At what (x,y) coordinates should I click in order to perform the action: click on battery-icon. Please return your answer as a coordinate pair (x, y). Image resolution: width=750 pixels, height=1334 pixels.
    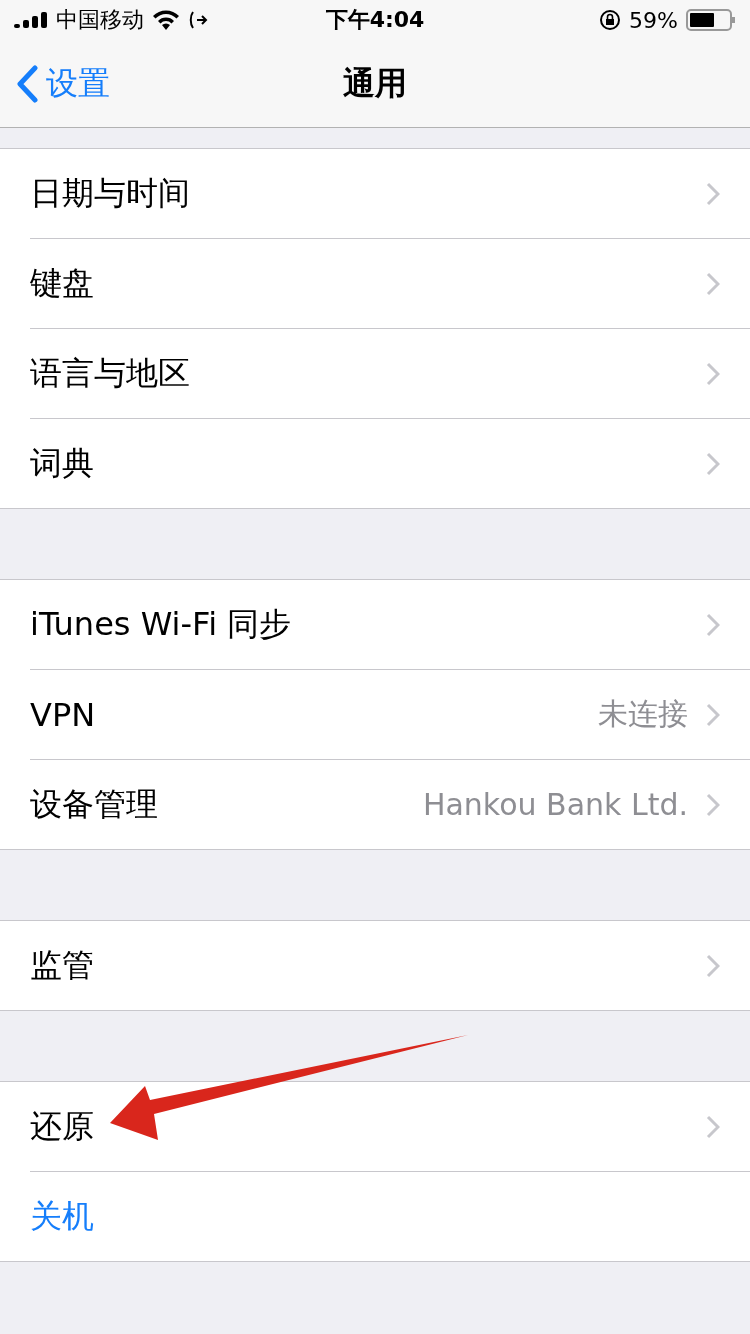
    Looking at the image, I should click on (711, 20).